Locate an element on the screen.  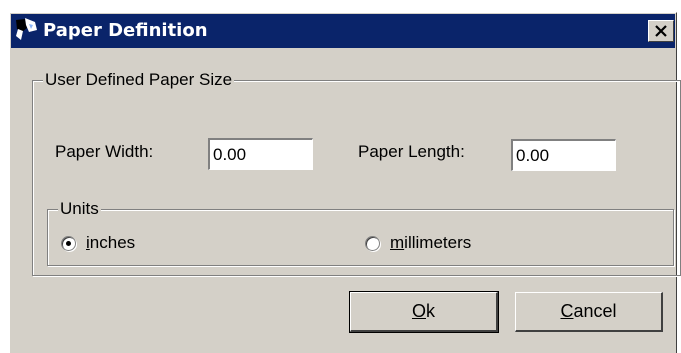
radio-millimeters-button is located at coordinates (372, 243).